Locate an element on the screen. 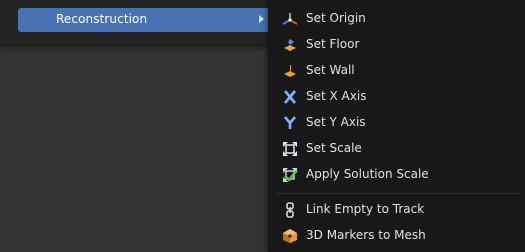 The width and height of the screenshot is (525, 252). menu-item-link-empty-to-track: Link Empty to Track is located at coordinates (396, 210).